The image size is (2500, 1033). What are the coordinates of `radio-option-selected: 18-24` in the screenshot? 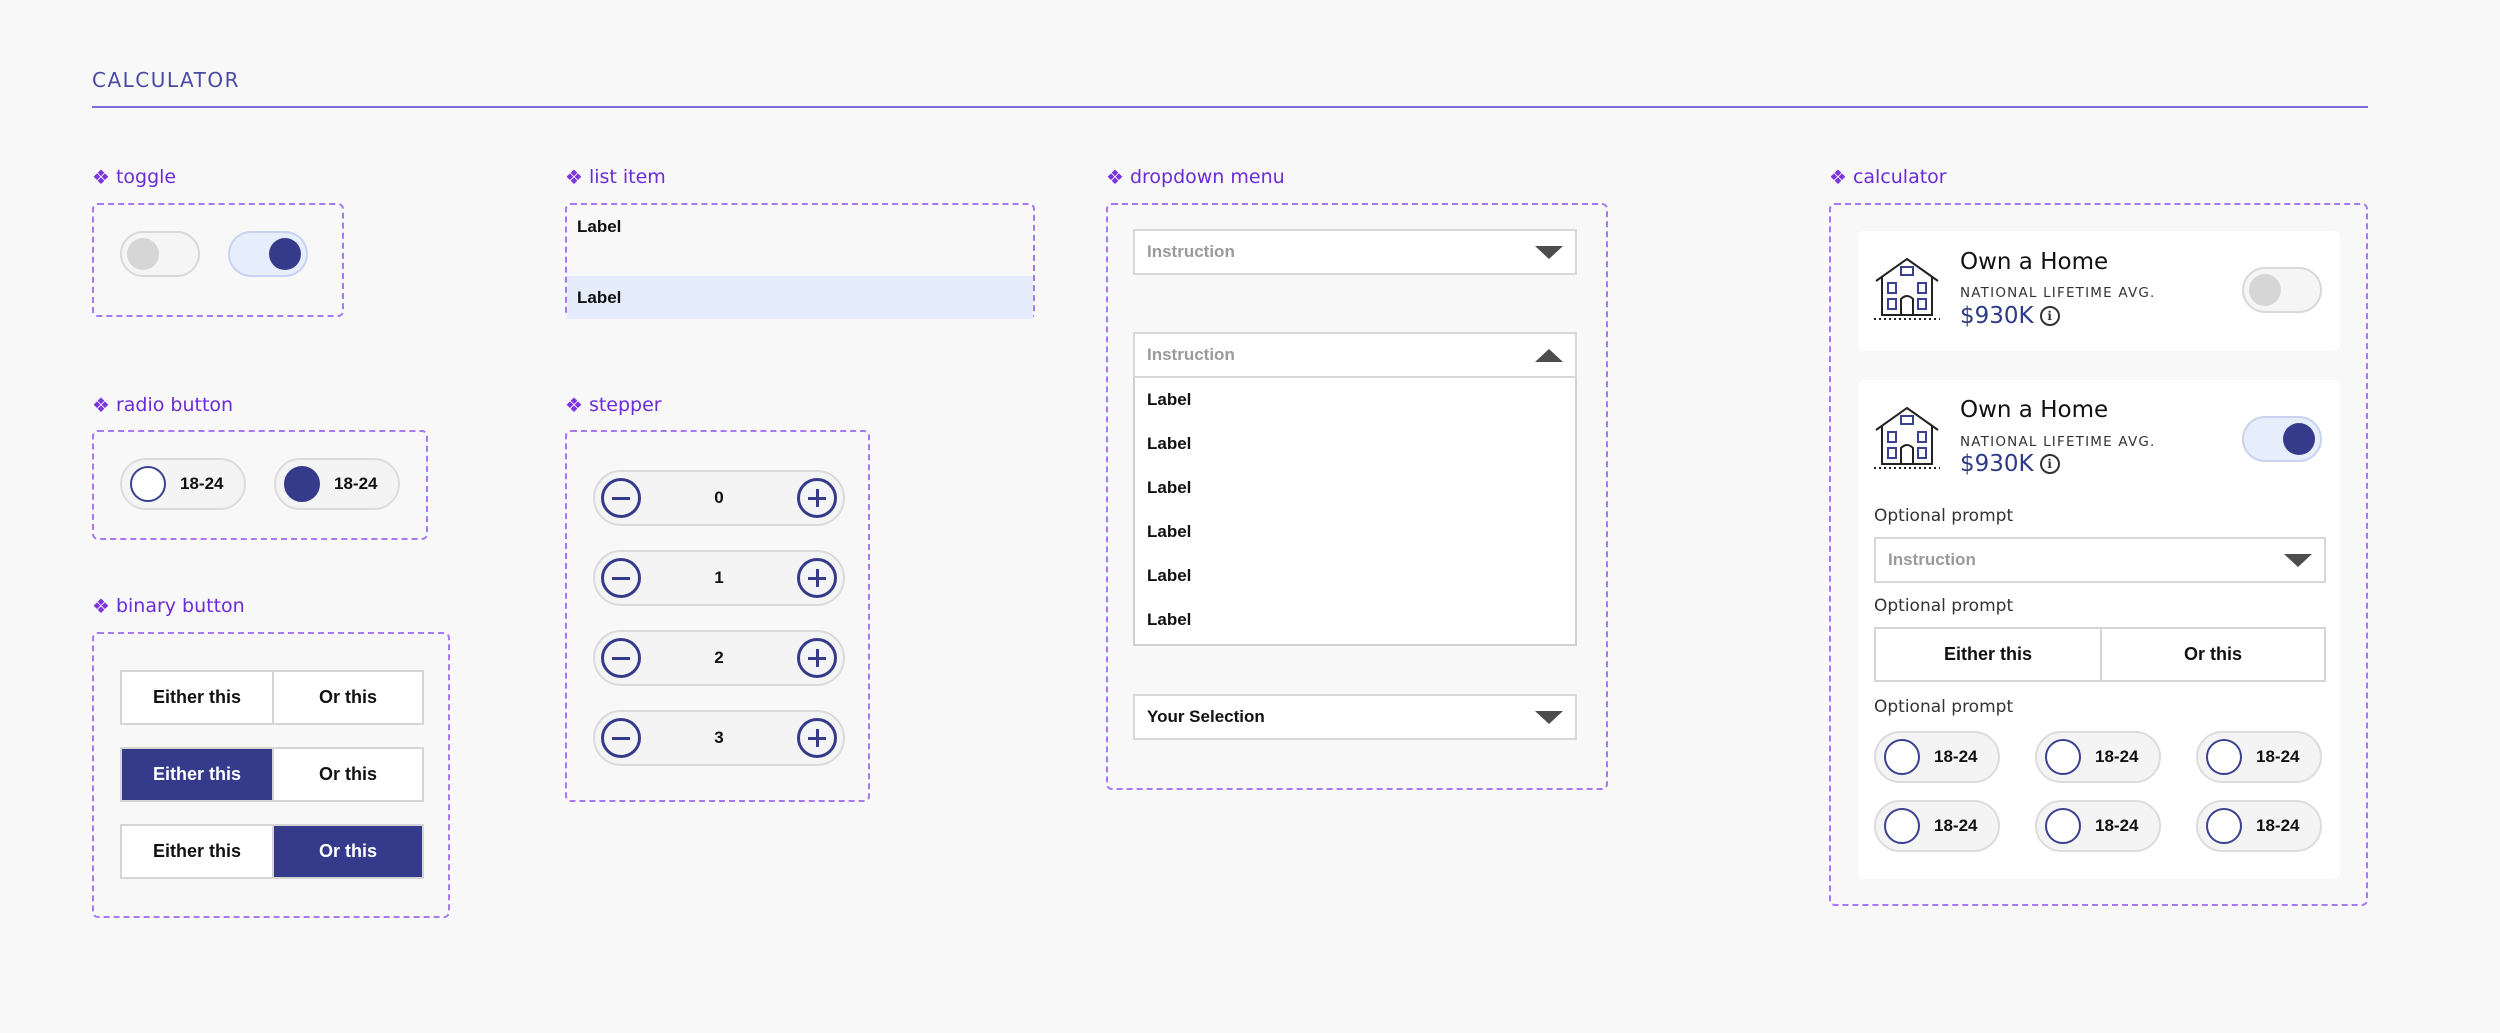 It's located at (337, 484).